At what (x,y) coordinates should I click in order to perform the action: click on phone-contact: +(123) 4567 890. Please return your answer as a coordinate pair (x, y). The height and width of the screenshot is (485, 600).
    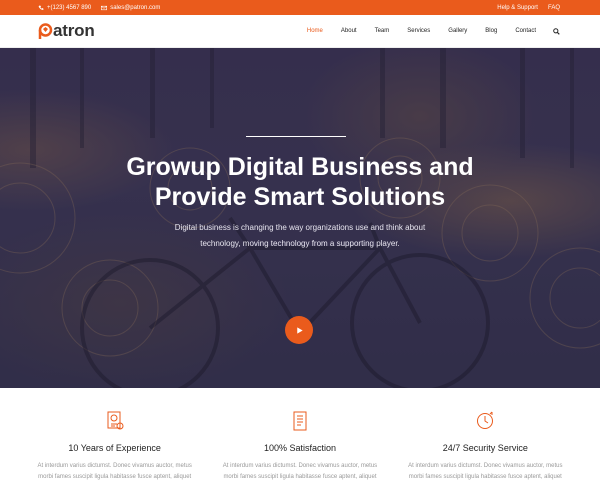
    Looking at the image, I should click on (64, 8).